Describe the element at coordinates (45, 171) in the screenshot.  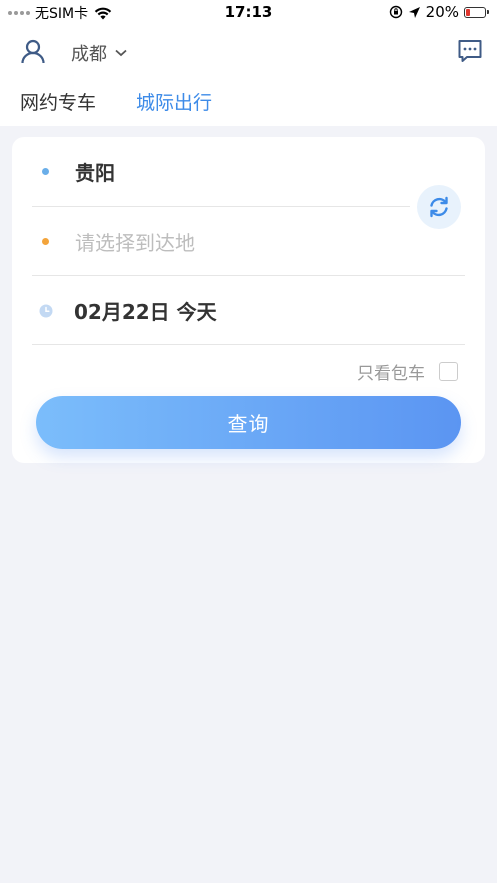
I see `from-dot-icon` at that location.